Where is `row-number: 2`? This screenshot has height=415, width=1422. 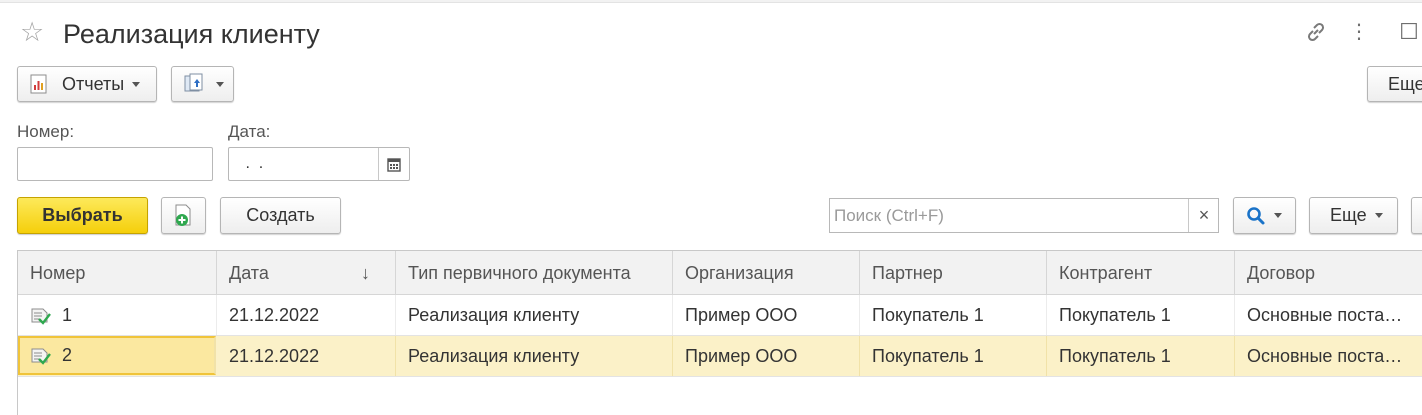 row-number: 2 is located at coordinates (67, 355).